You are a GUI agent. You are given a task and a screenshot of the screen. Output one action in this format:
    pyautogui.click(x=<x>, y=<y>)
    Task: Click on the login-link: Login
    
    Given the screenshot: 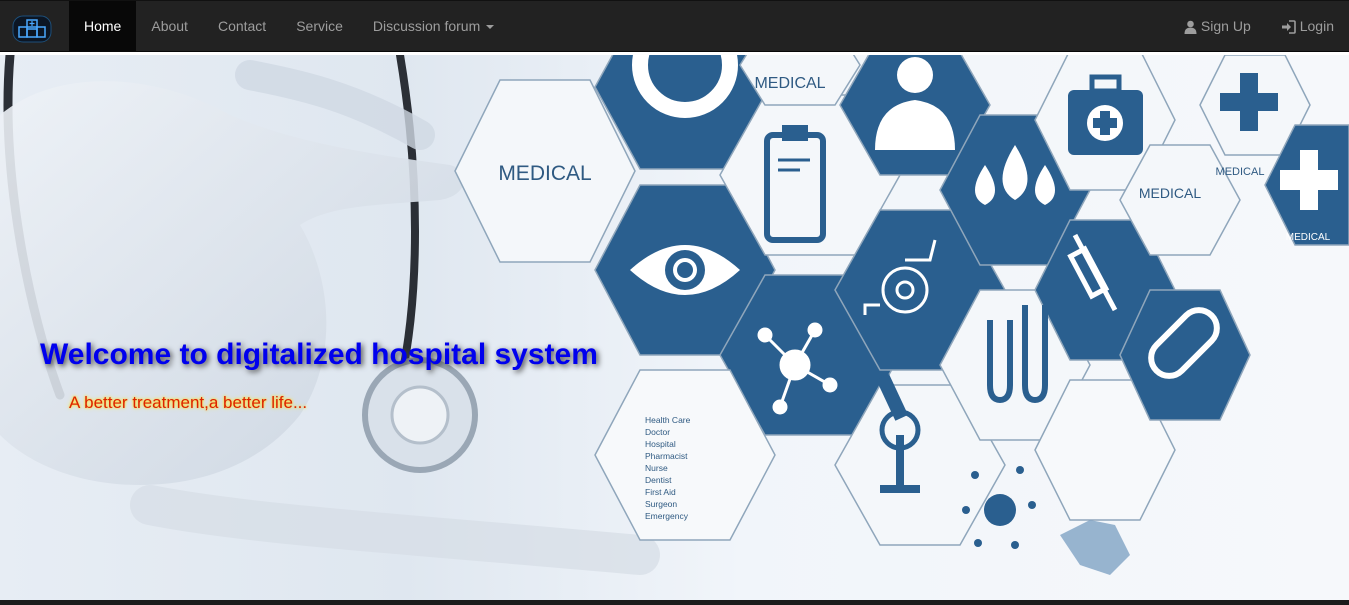 What is the action you would take?
    pyautogui.click(x=1307, y=26)
    